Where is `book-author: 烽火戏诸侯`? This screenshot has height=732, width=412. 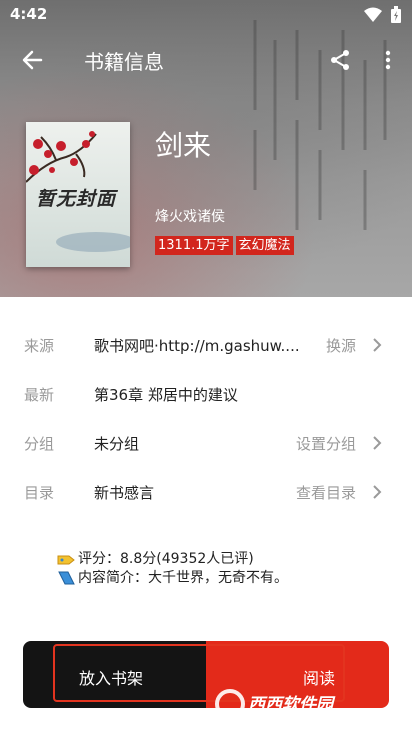
book-author: 烽火戏诸侯 is located at coordinates (190, 216).